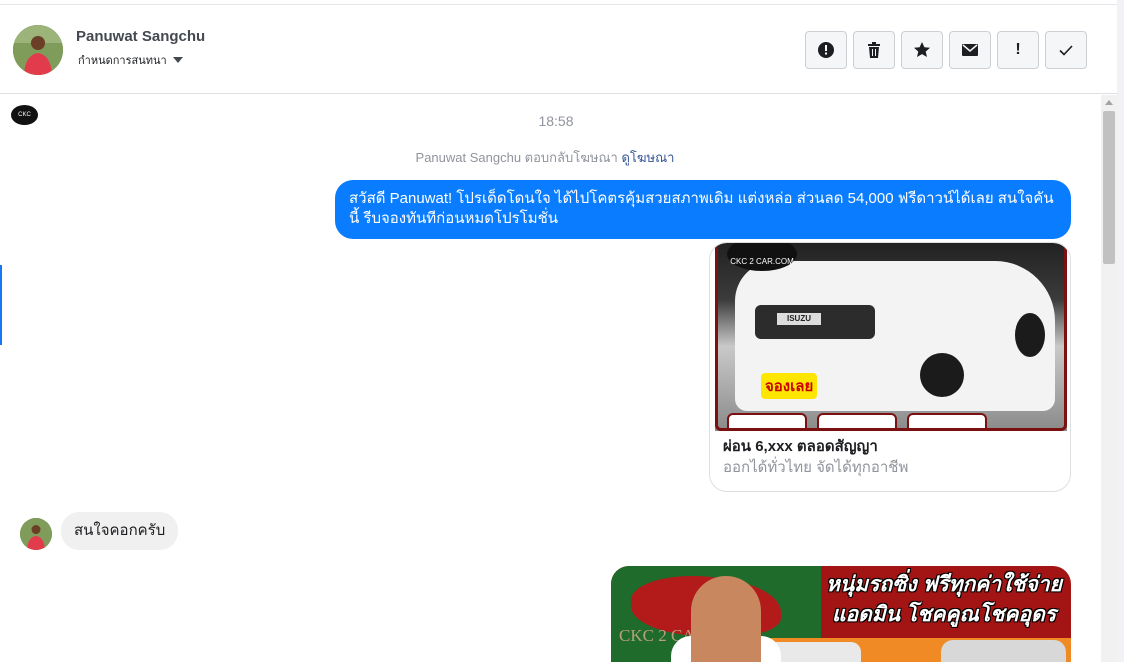 The image size is (1124, 662). What do you see at coordinates (556, 121) in the screenshot?
I see `message-timestamp: 18:58` at bounding box center [556, 121].